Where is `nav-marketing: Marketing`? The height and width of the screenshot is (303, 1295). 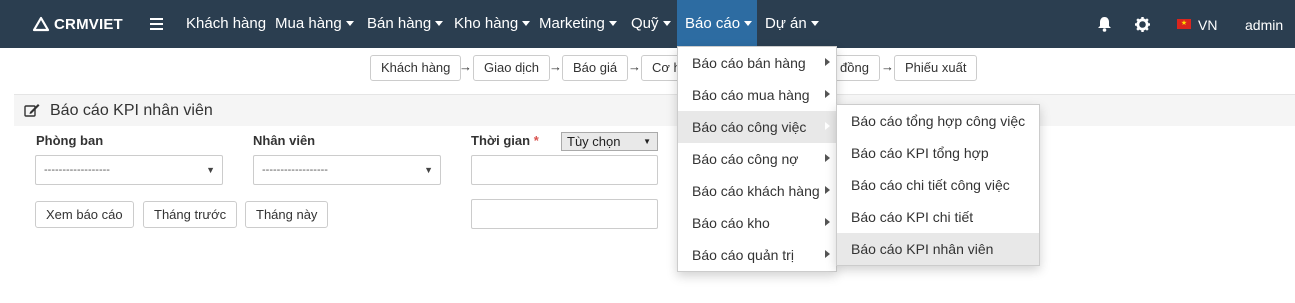 nav-marketing: Marketing is located at coordinates (578, 24).